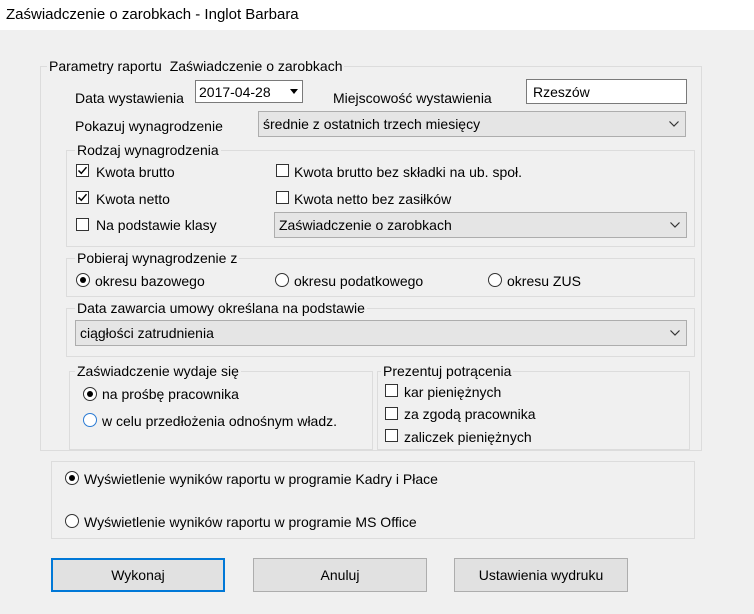 The width and height of the screenshot is (754, 614). I want to click on net-no-benefits-label: Kwota netto bez zasiłków, so click(373, 199).